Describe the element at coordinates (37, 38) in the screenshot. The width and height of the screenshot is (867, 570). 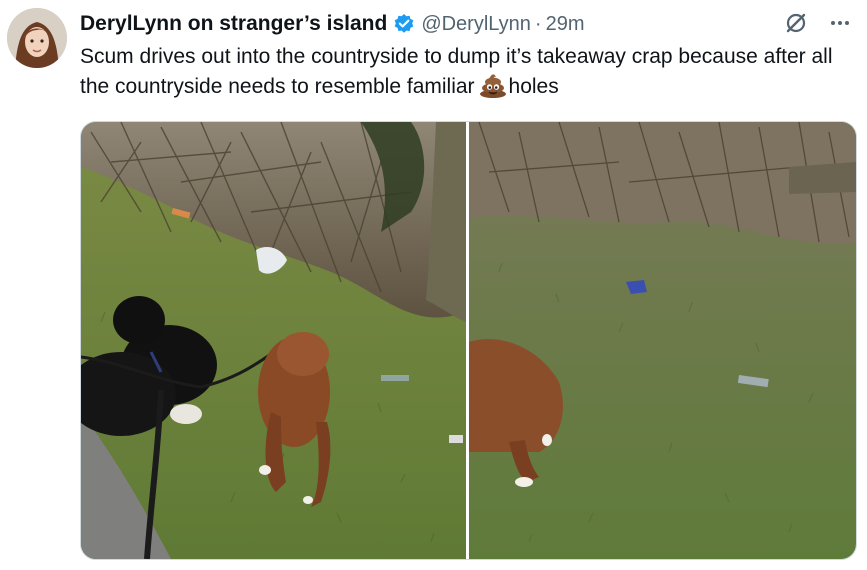
I see `avatar` at that location.